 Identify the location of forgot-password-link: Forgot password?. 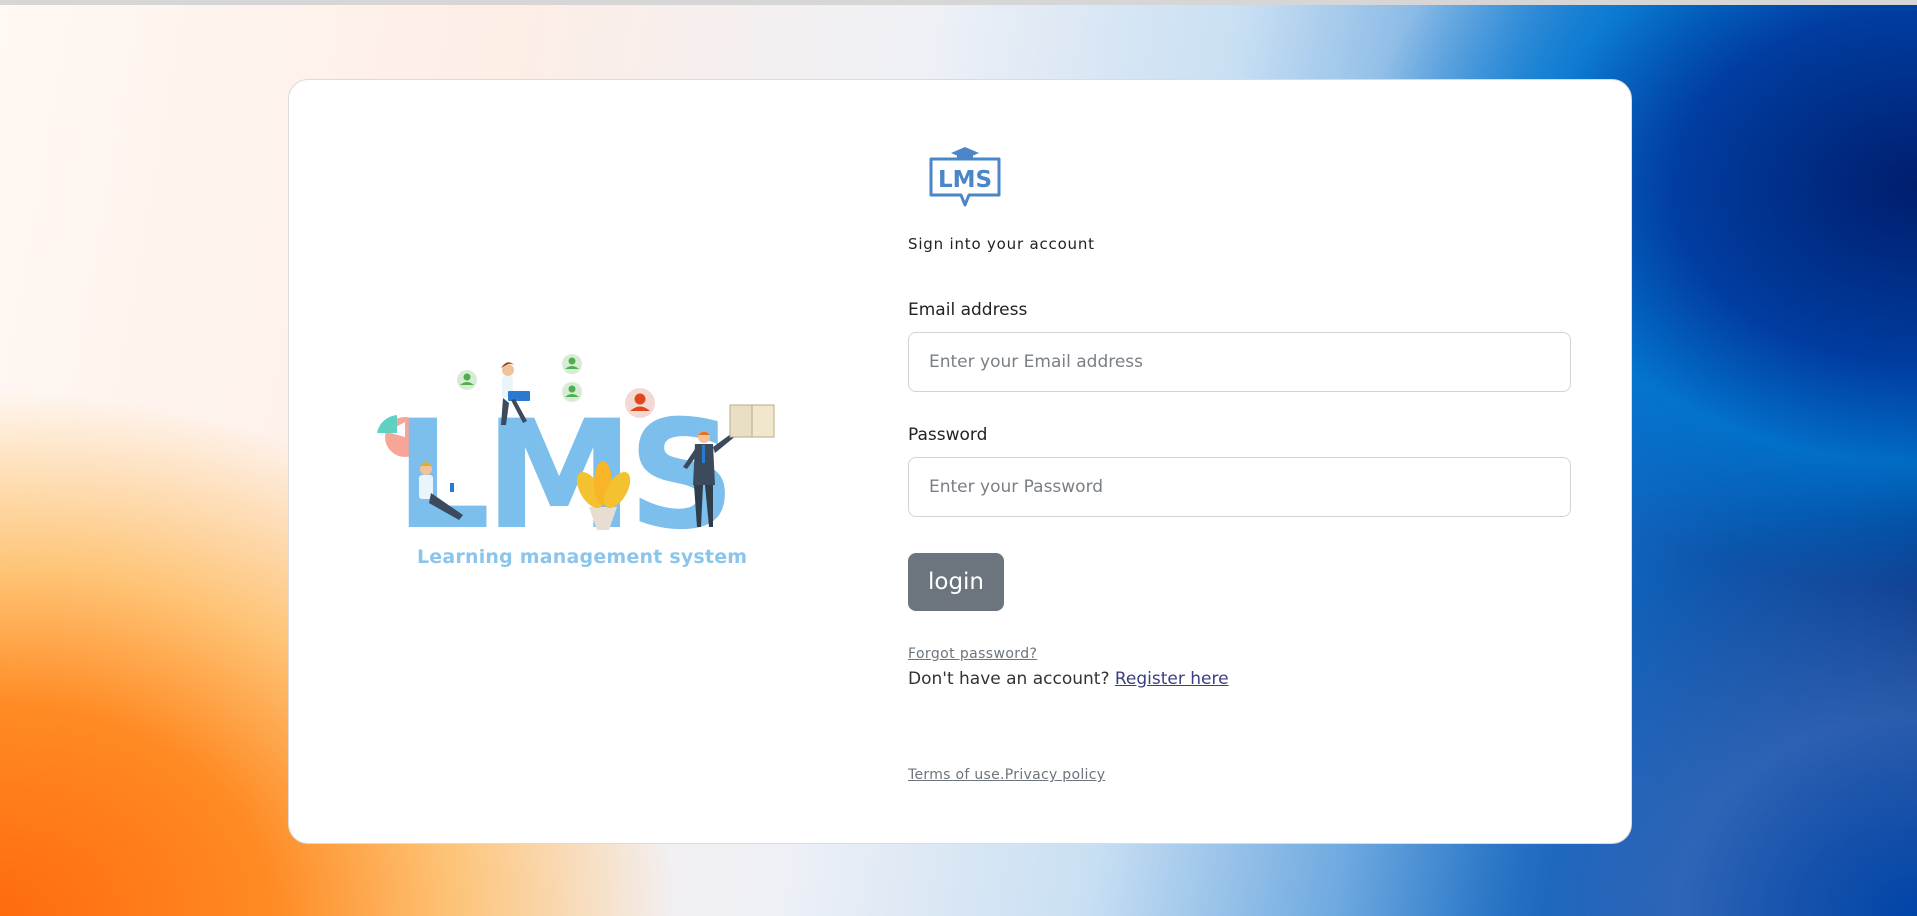
(972, 654).